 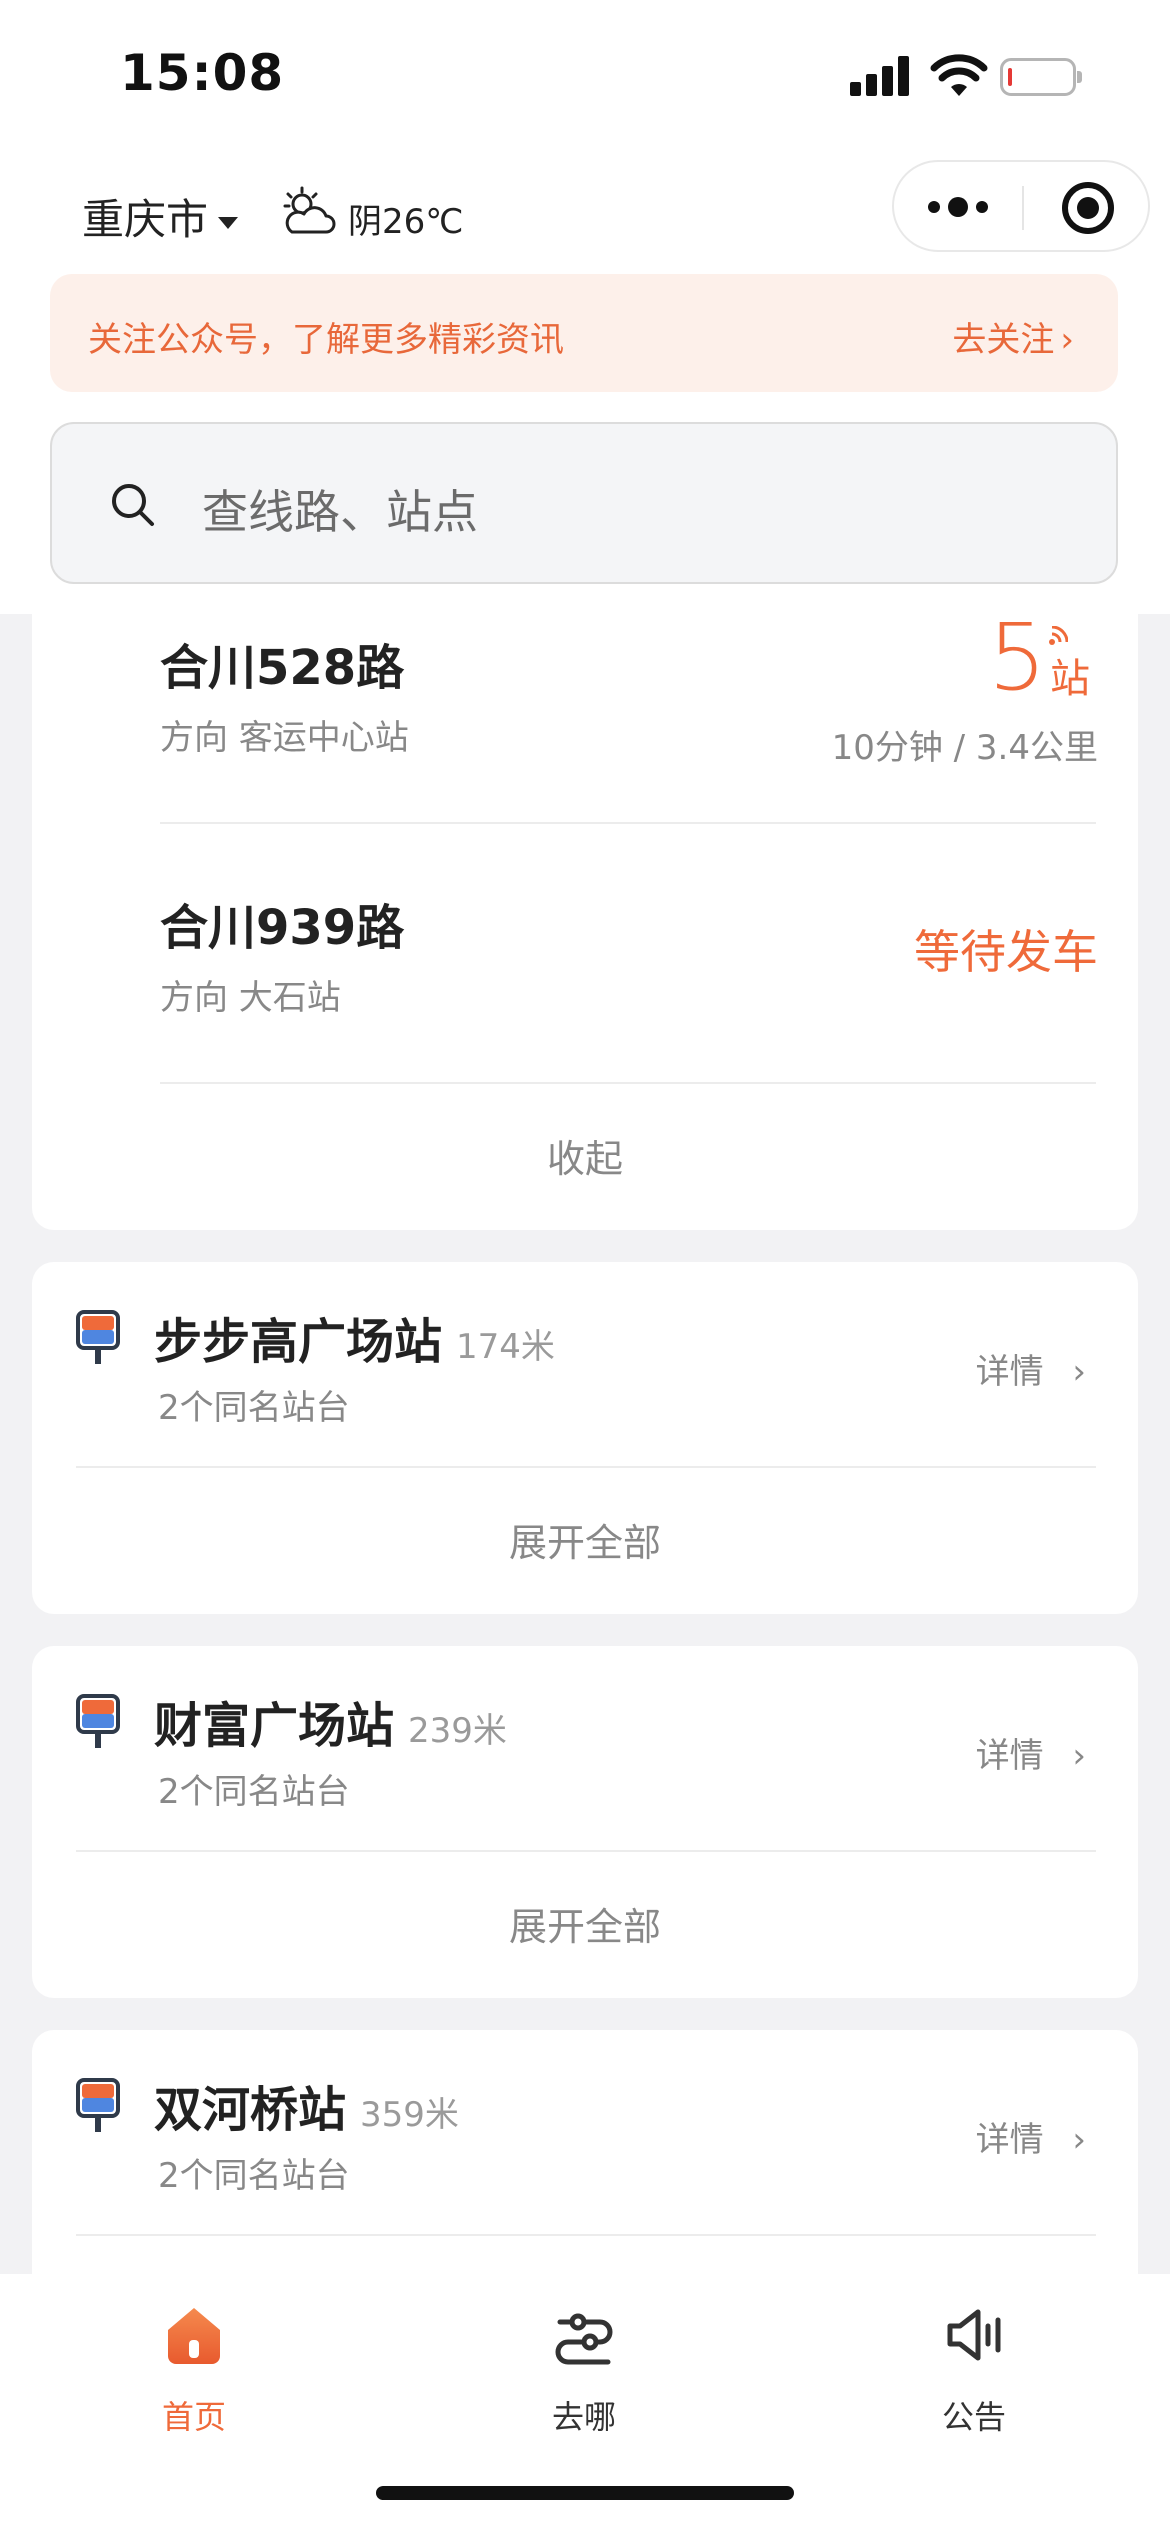 What do you see at coordinates (145, 219) in the screenshot?
I see `city-name: 重庆市` at bounding box center [145, 219].